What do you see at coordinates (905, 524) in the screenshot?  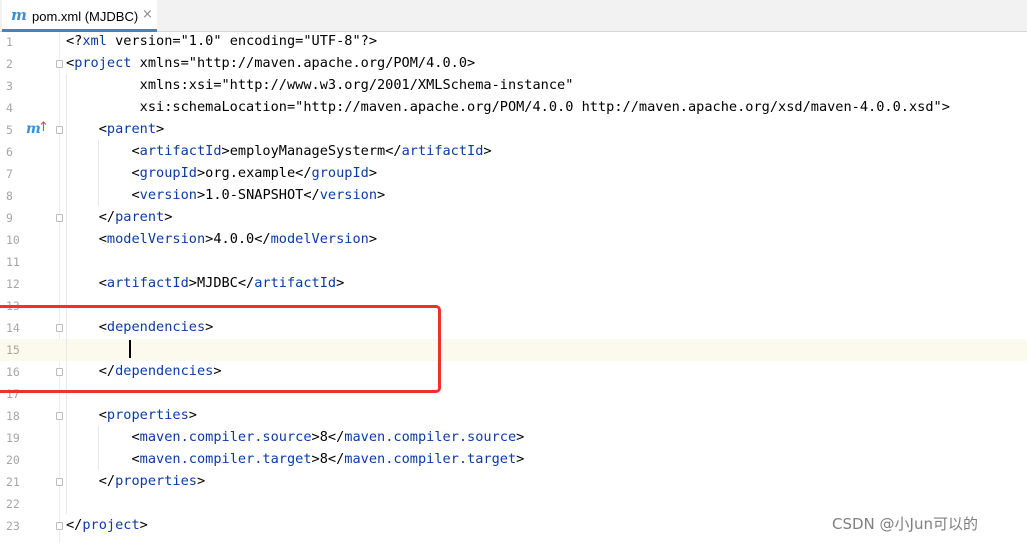 I see `watermark: CSDN @小Jun可以的` at bounding box center [905, 524].